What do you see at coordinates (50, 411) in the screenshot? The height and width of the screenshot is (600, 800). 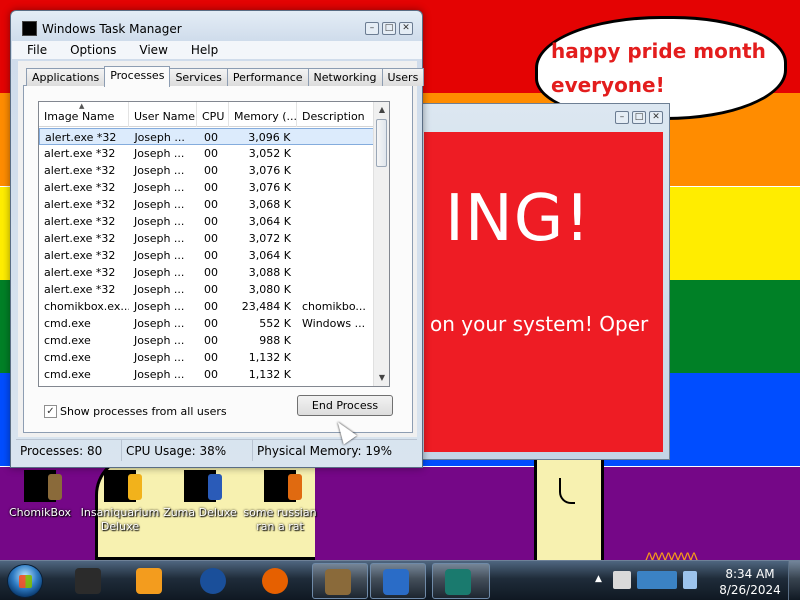 I see `show-all-users-checkbox: ✓` at bounding box center [50, 411].